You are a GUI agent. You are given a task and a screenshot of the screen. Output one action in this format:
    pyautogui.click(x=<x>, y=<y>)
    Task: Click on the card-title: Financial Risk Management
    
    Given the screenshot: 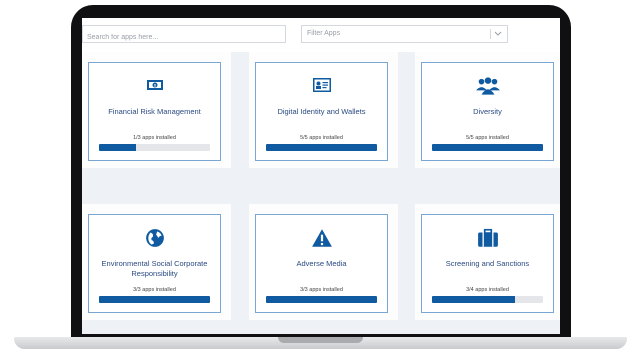 What is the action you would take?
    pyautogui.click(x=154, y=111)
    